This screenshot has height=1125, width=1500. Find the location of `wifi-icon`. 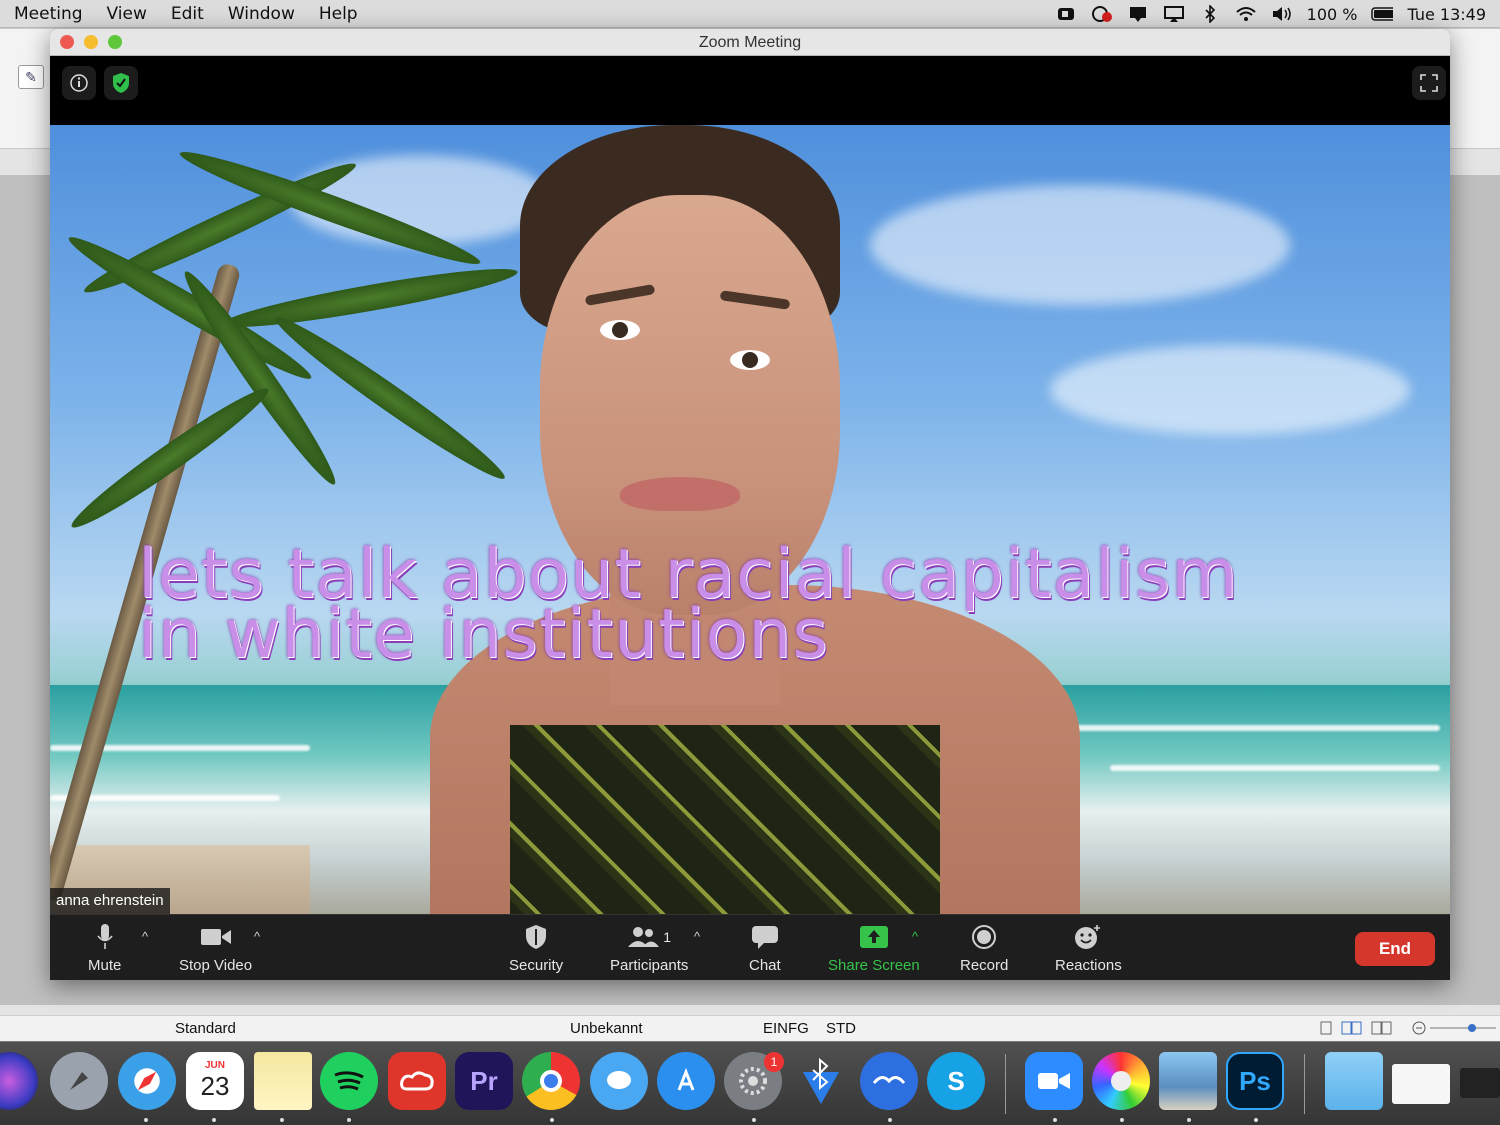

wifi-icon is located at coordinates (1246, 14).